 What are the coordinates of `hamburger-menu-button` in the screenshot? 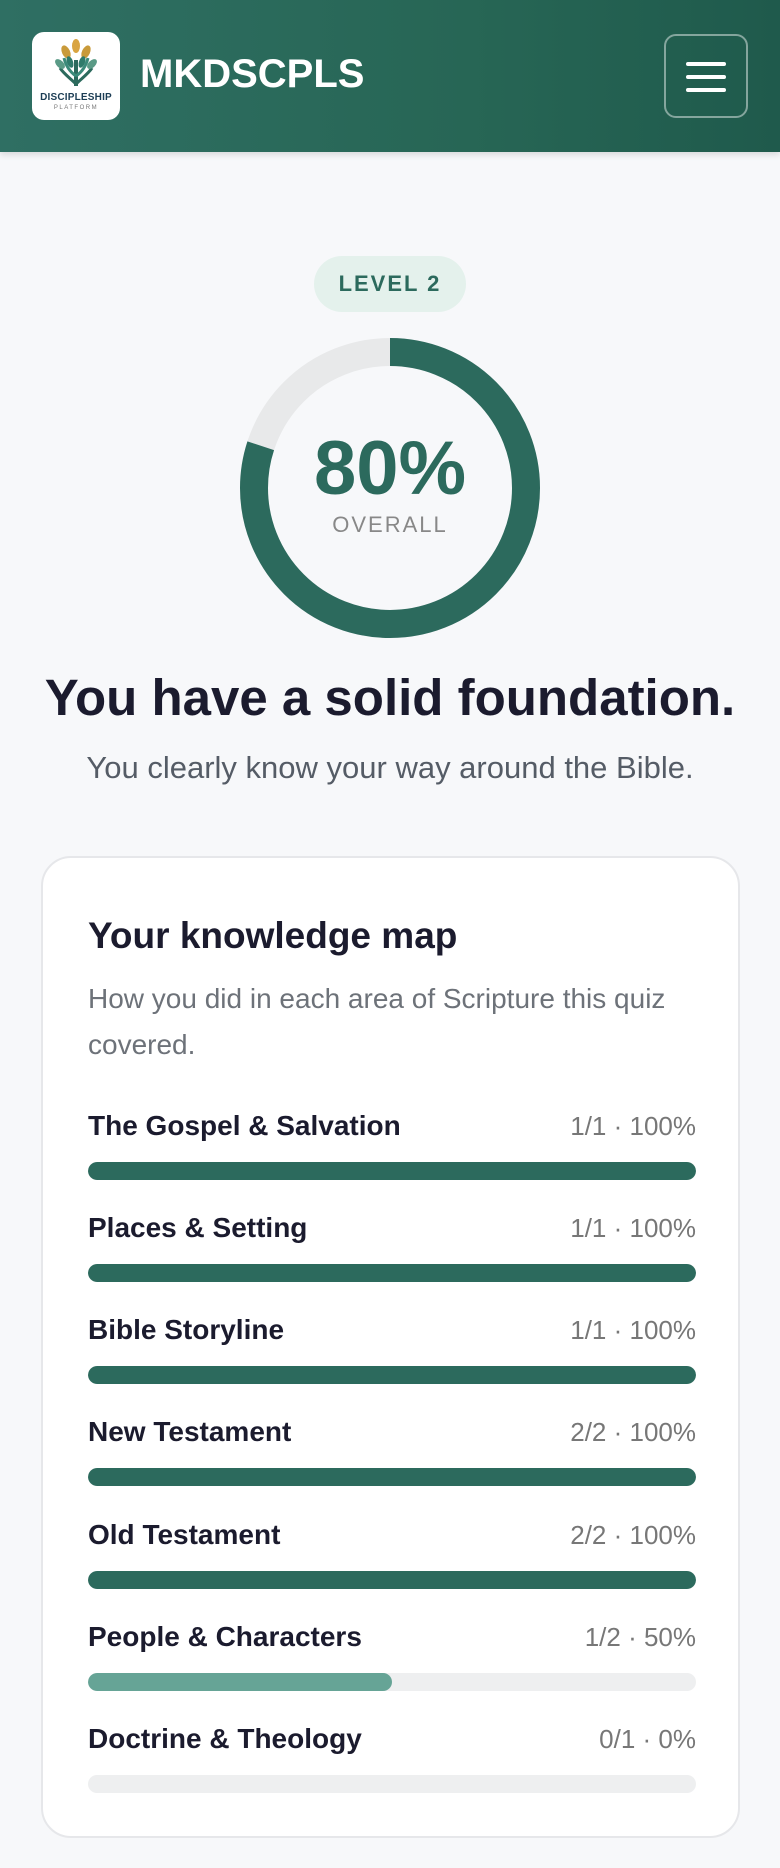 It's located at (706, 76).